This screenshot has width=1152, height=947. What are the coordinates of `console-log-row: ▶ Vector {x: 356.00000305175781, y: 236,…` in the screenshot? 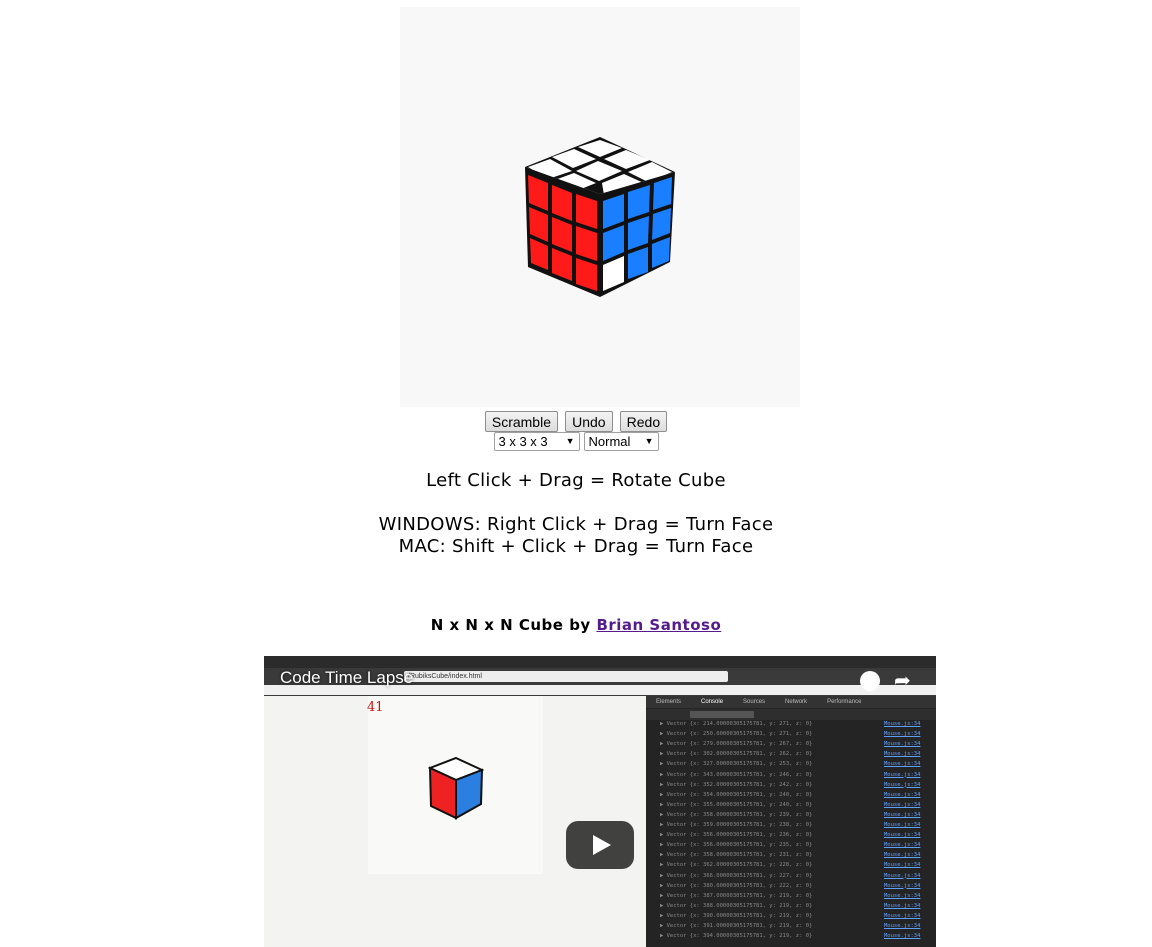 It's located at (736, 835).